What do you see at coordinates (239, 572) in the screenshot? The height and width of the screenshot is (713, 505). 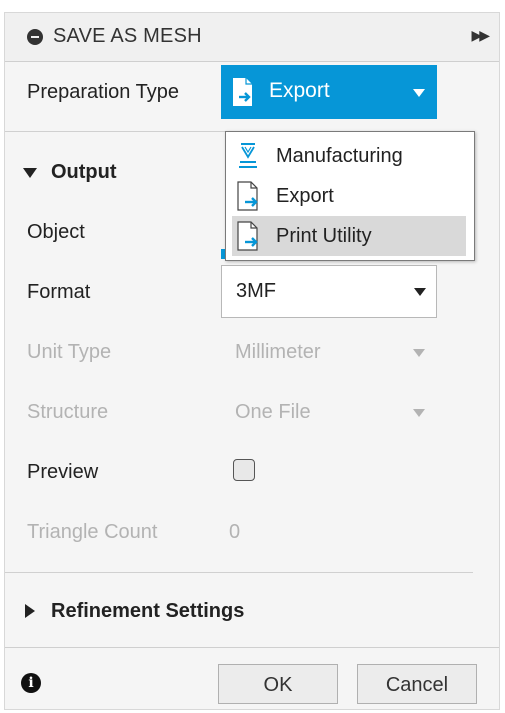 I see `divider` at bounding box center [239, 572].